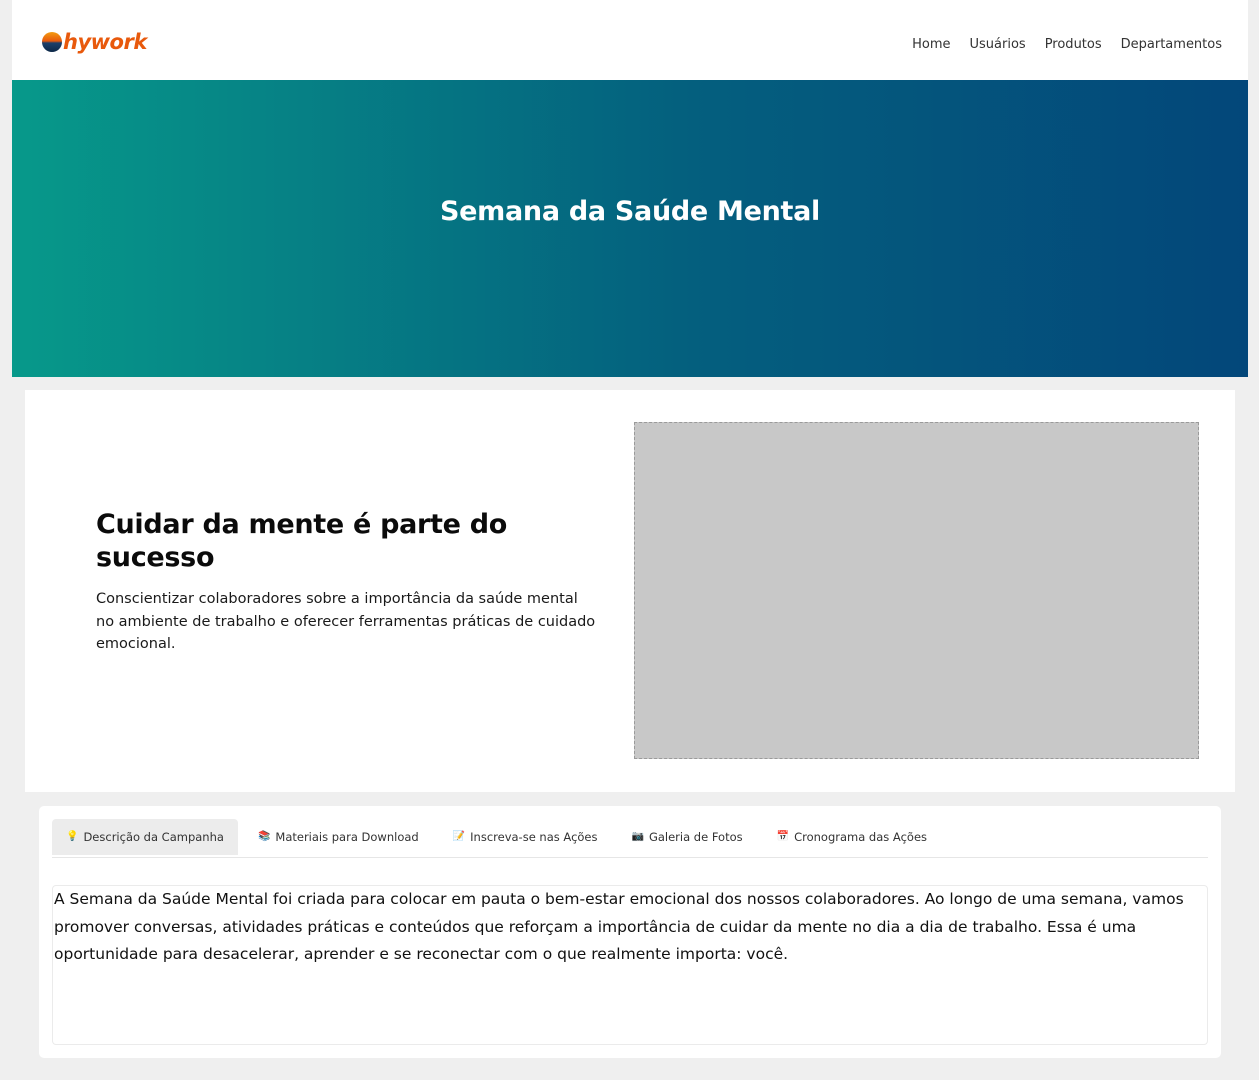 Image resolution: width=1259 pixels, height=1080 pixels. Describe the element at coordinates (861, 837) in the screenshot. I see `tab-label: Cronograma das Ações` at that location.